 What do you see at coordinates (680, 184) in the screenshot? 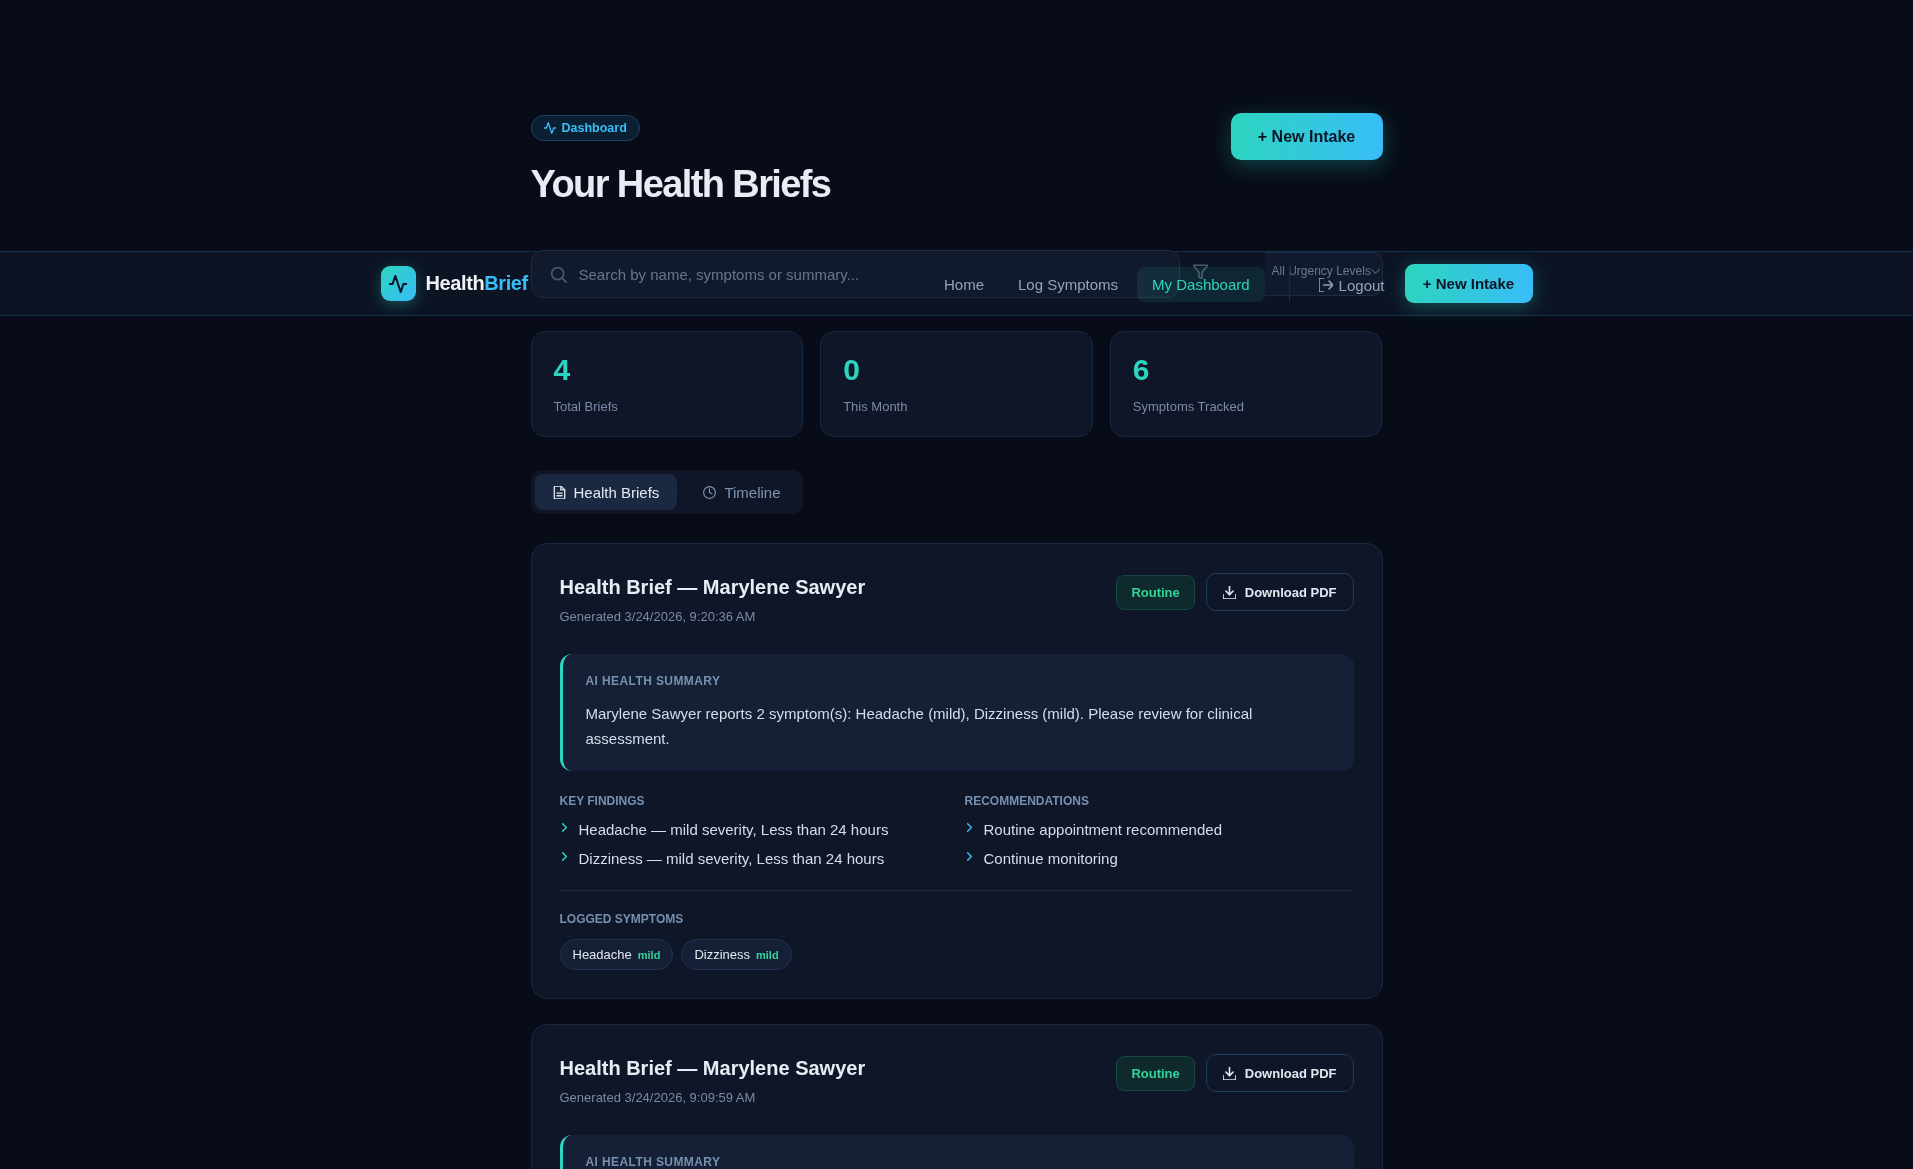
I see `page-title: Your Health Briefs` at bounding box center [680, 184].